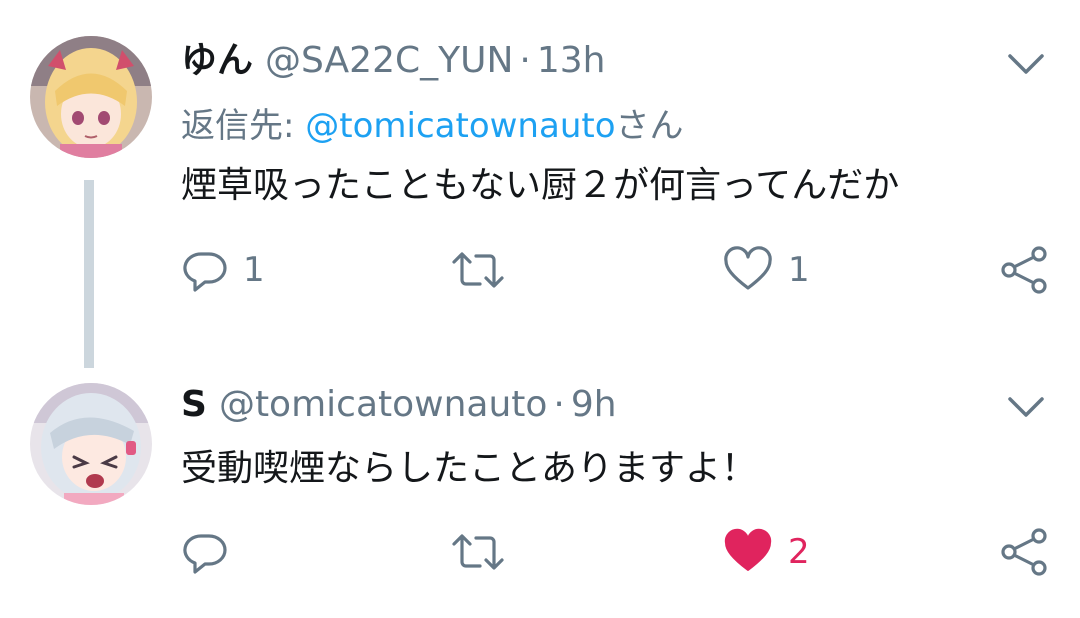 The image size is (1080, 618). What do you see at coordinates (799, 552) in the screenshot?
I see `like-count: 2` at bounding box center [799, 552].